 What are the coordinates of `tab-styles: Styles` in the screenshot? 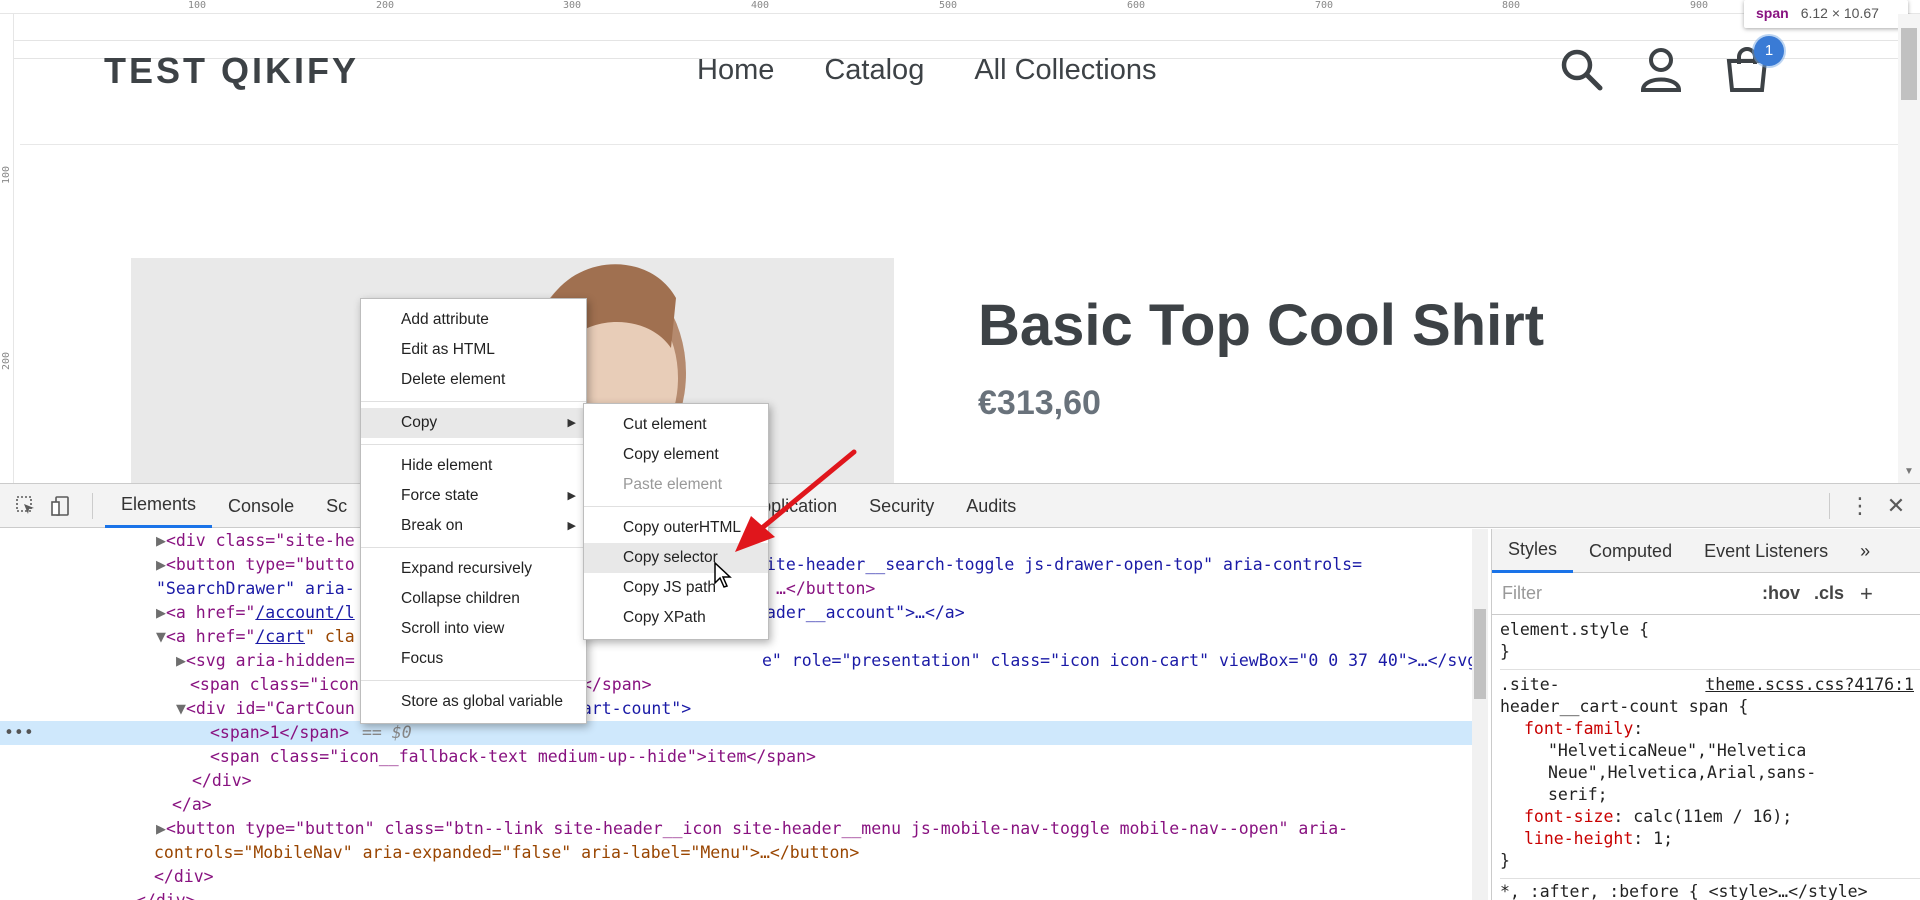 It's located at (1533, 551).